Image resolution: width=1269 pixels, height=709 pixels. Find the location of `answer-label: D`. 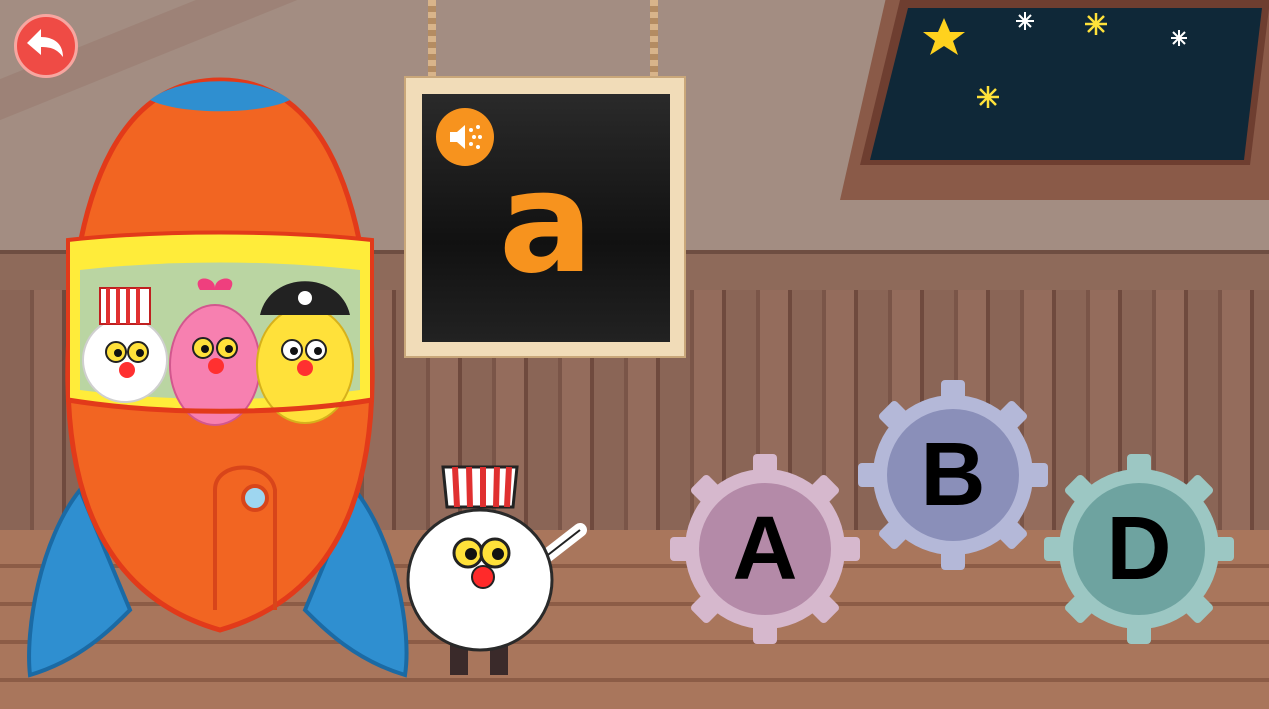

answer-label: D is located at coordinates (1139, 548).